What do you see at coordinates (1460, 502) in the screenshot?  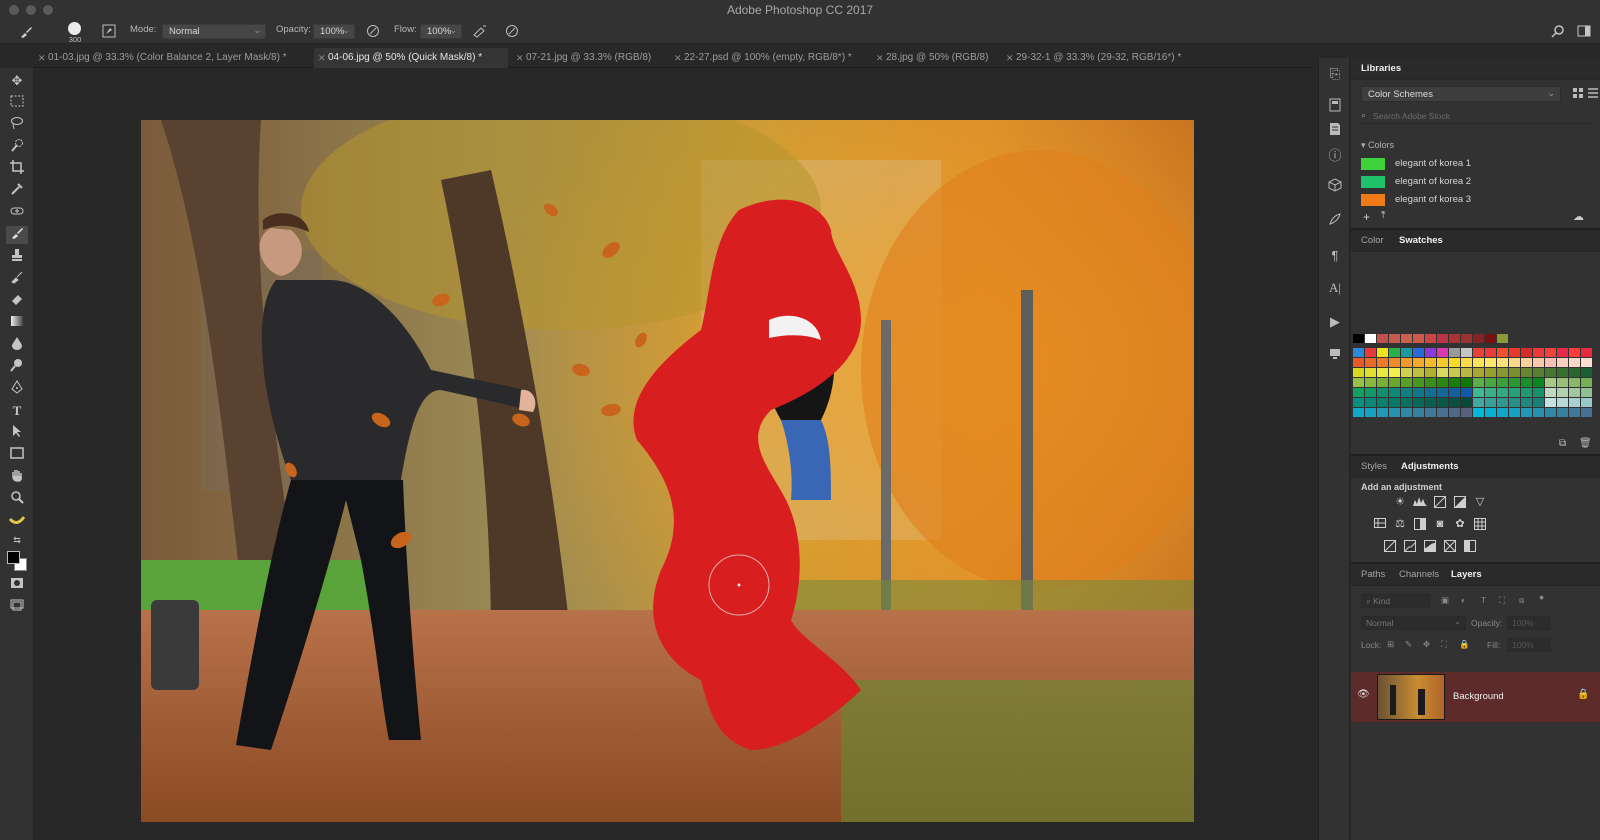 I see `exposure-icon` at bounding box center [1460, 502].